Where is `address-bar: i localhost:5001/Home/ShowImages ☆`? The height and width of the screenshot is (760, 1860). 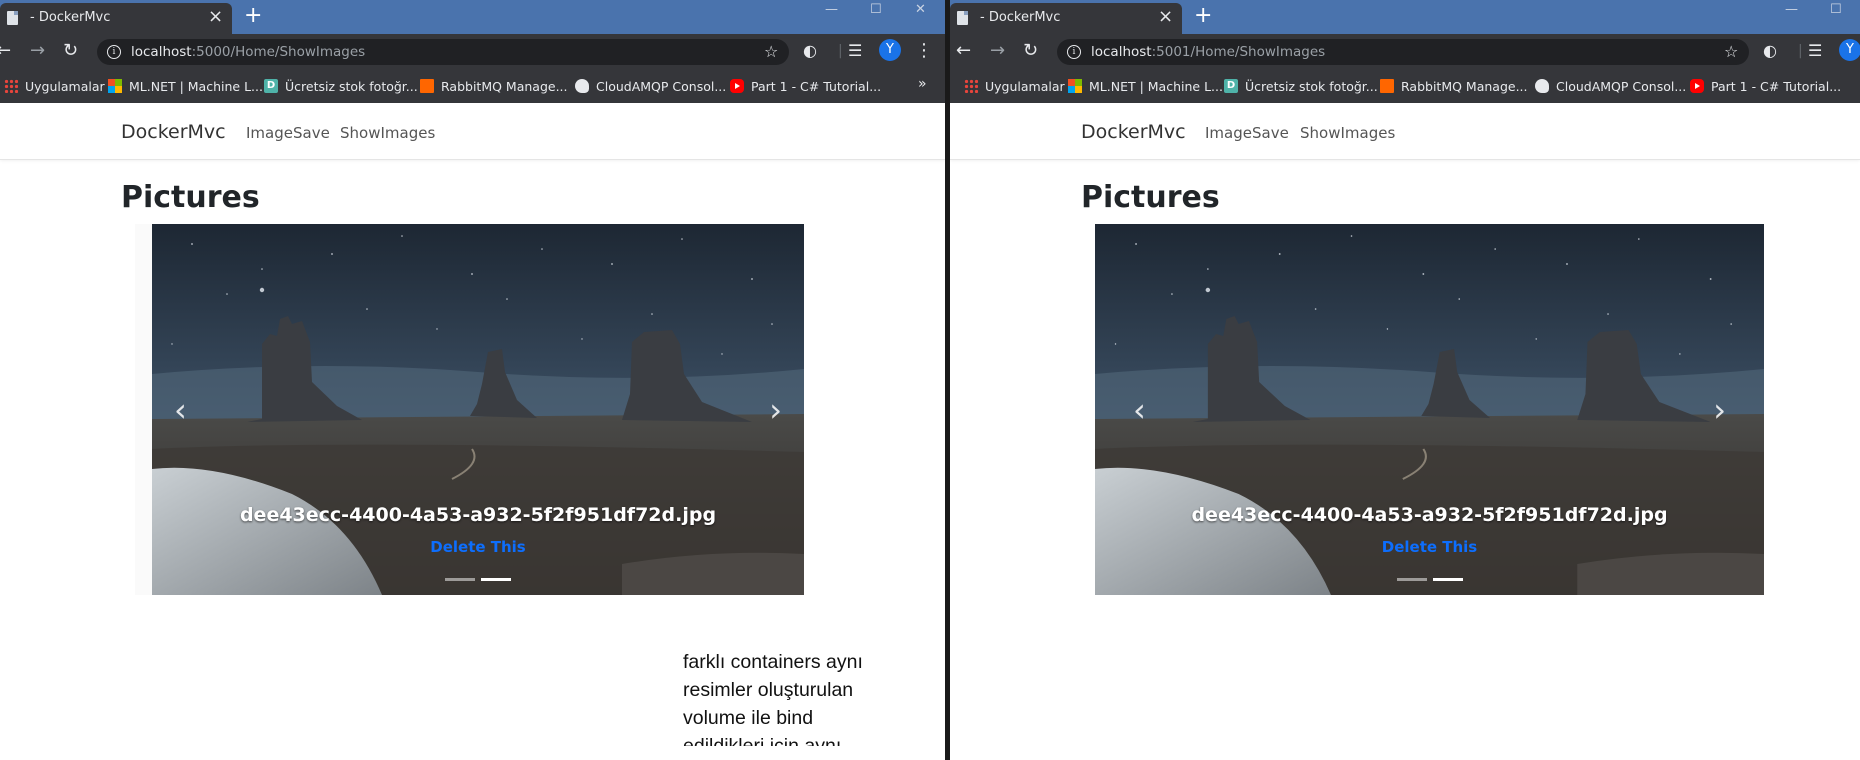 address-bar: i localhost:5001/Home/ShowImages ☆ is located at coordinates (1403, 52).